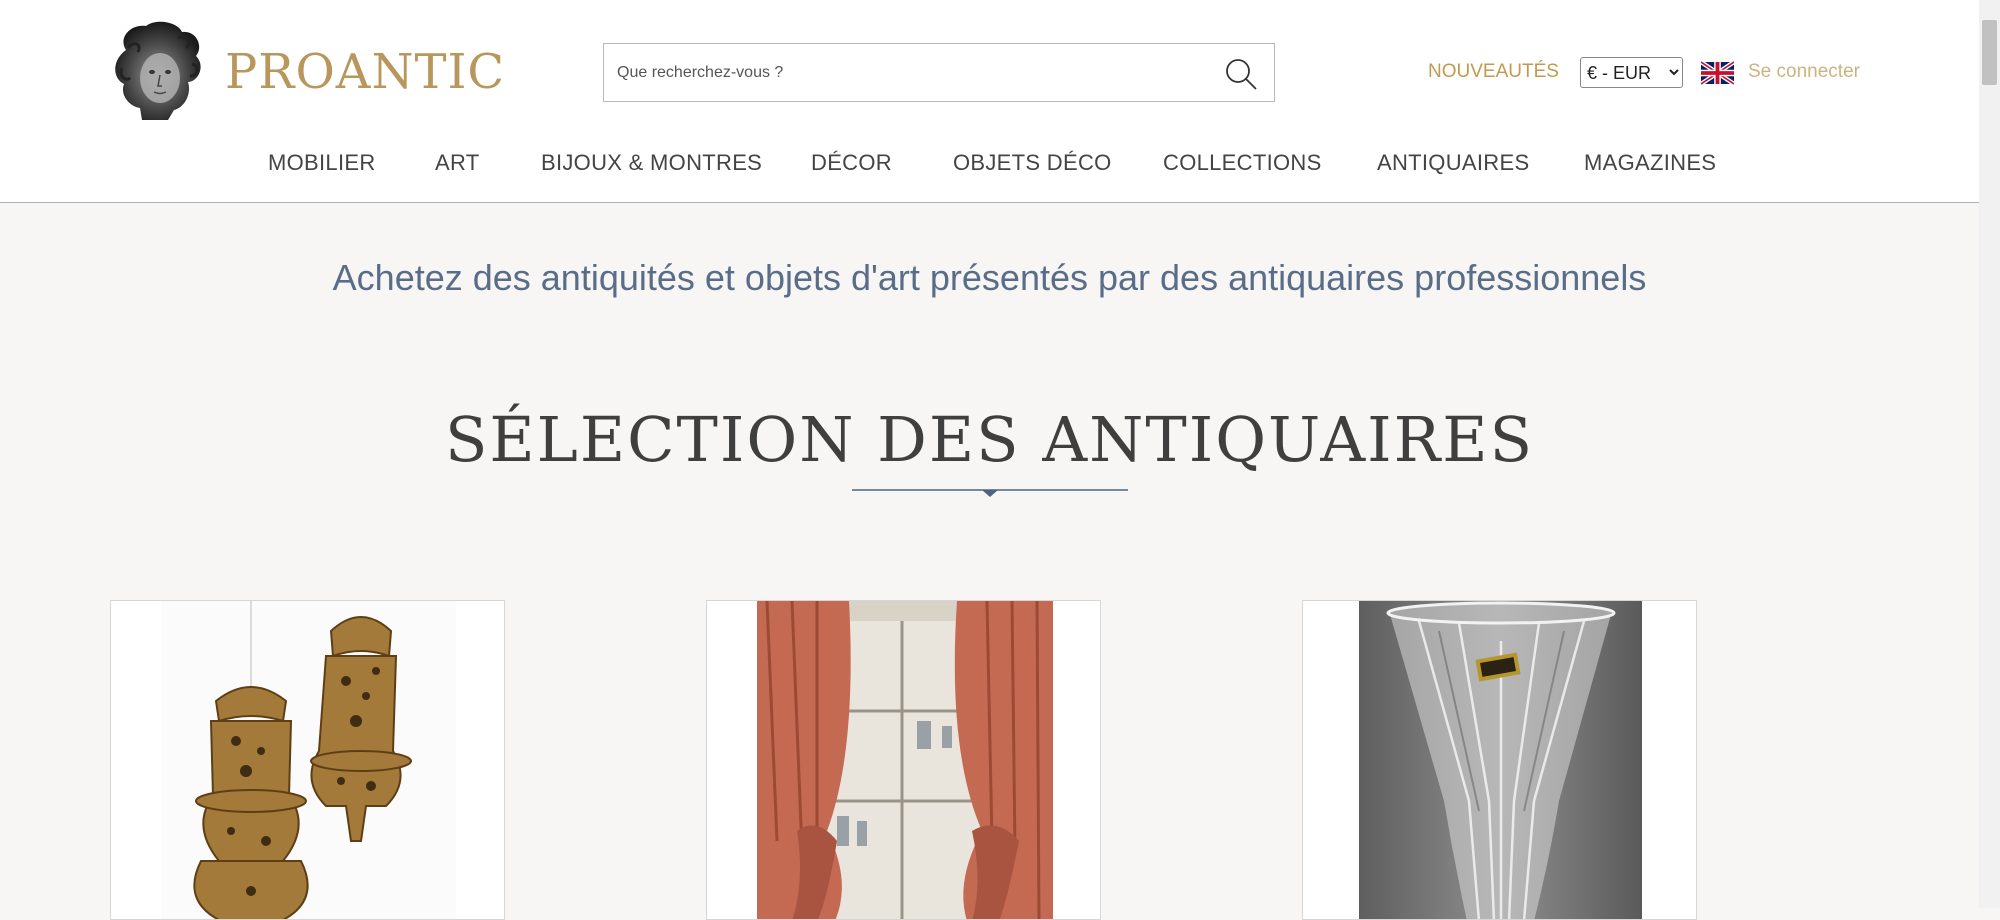 Image resolution: width=2000 pixels, height=920 pixels. What do you see at coordinates (651, 163) in the screenshot?
I see `nav-item-bijoux-montres: BIJOUX & MONTRES` at bounding box center [651, 163].